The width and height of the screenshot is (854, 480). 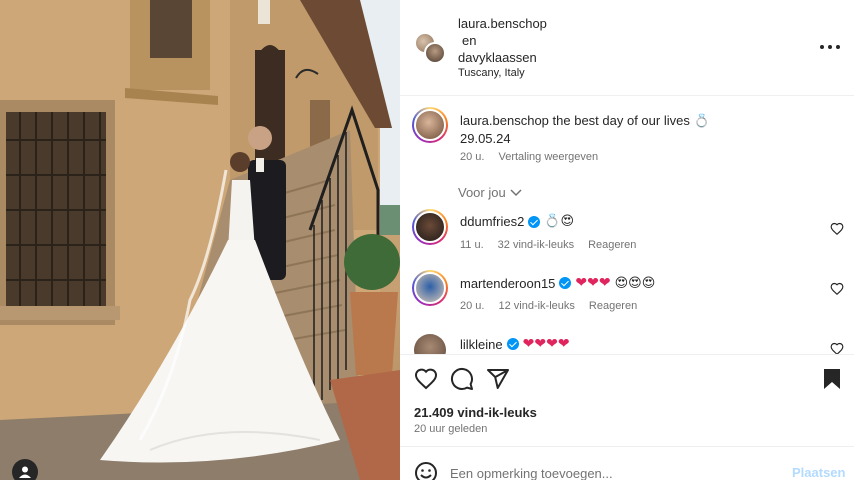 I want to click on comment-row: martenderoon15 ❤❤❤ 😍😍😍, so click(x=557, y=283).